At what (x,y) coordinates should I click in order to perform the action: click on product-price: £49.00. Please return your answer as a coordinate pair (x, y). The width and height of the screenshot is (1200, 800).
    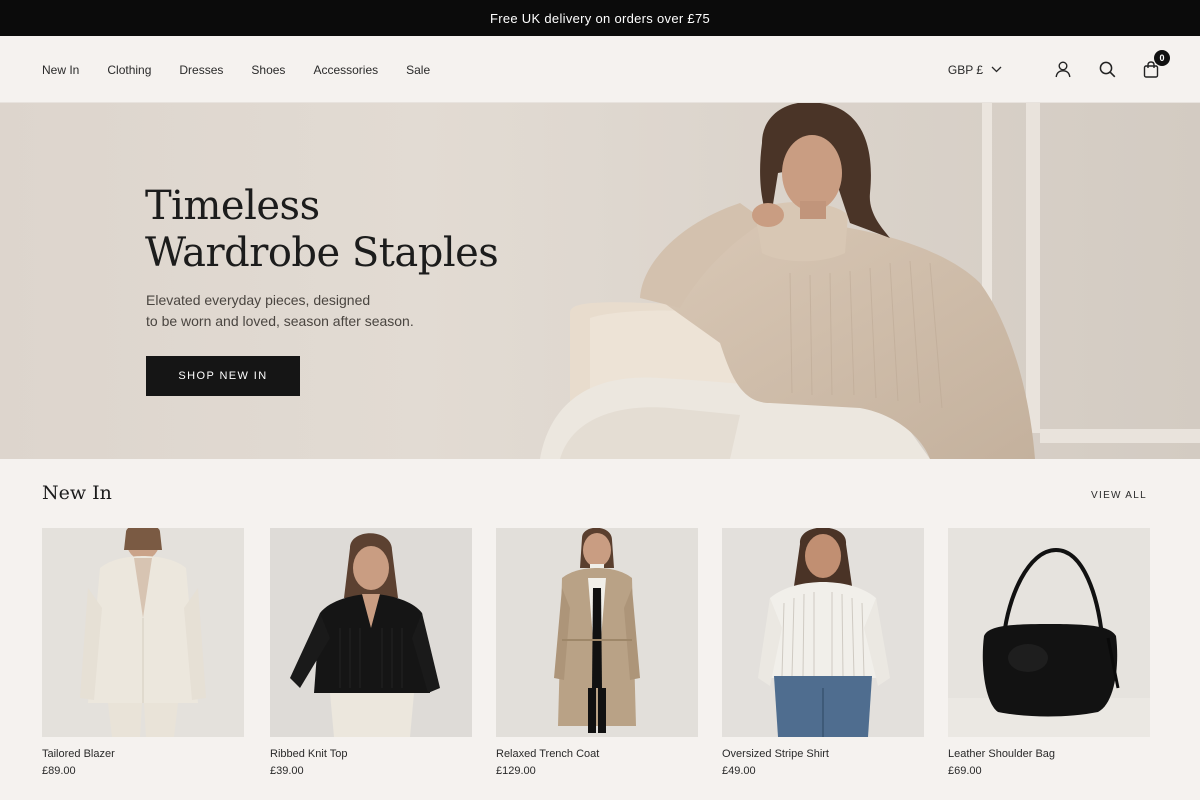
    Looking at the image, I should click on (739, 771).